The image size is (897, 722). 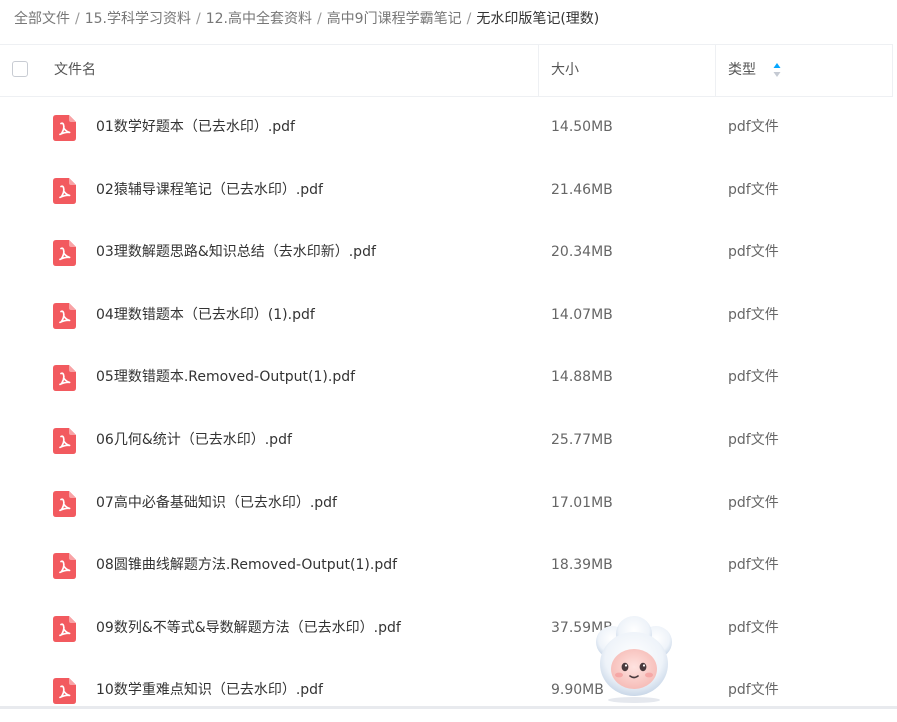 What do you see at coordinates (446, 127) in the screenshot?
I see `table-row: 01数学好题本（已去水印）.pdf 14.50MB pdf文件` at bounding box center [446, 127].